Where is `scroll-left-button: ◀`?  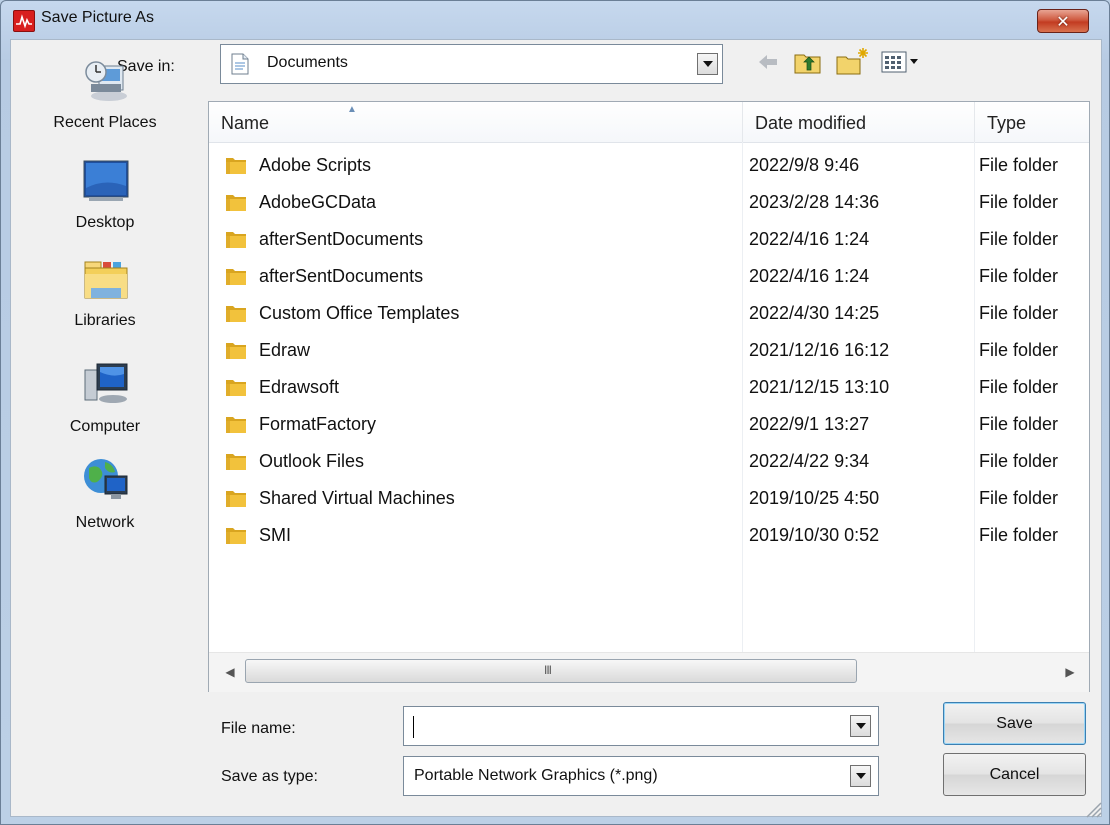
scroll-left-button: ◀ is located at coordinates (230, 672).